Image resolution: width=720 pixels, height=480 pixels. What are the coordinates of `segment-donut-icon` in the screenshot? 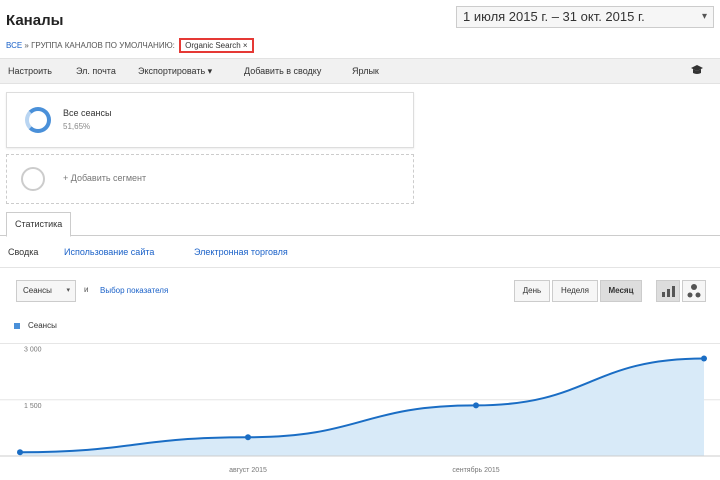 It's located at (38, 120).